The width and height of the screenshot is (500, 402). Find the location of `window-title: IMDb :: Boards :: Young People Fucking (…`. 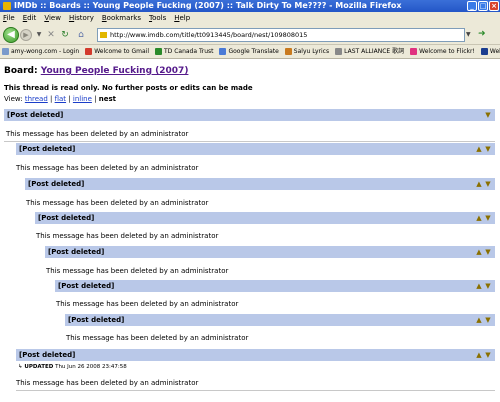

window-title: IMDb :: Boards :: Young People Fucking (… is located at coordinates (208, 5).